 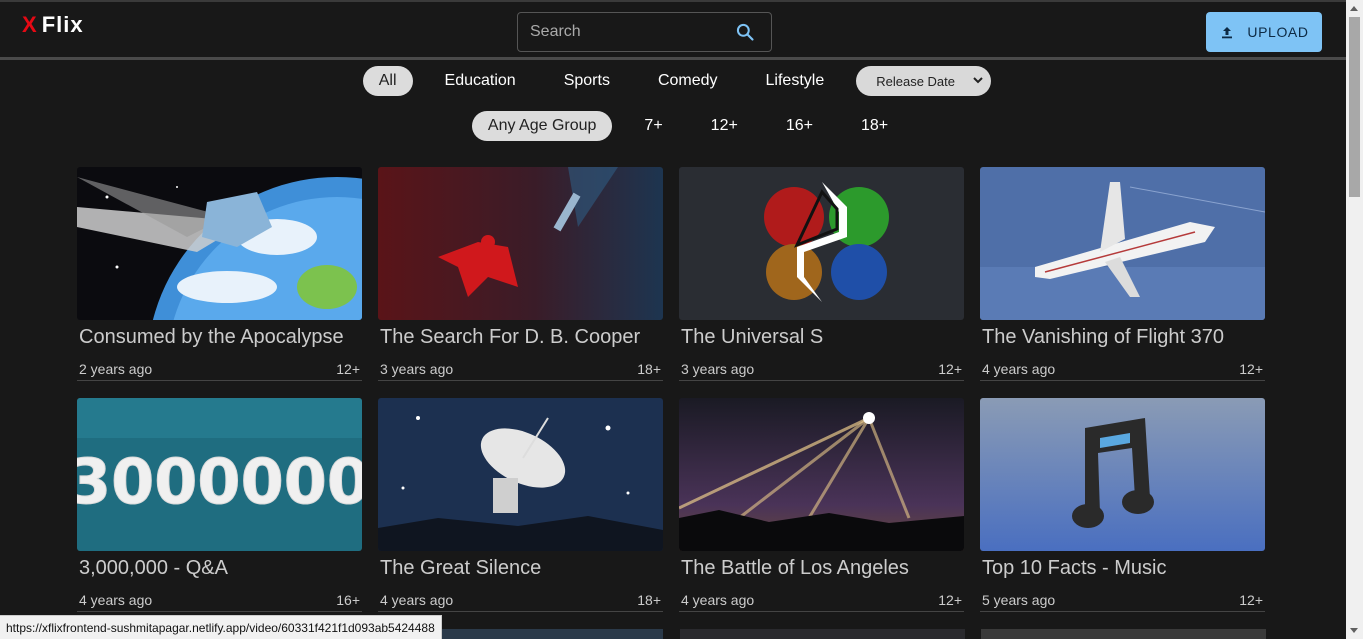 What do you see at coordinates (1122, 568) in the screenshot?
I see `video-title: Top 10 Facts - Music` at bounding box center [1122, 568].